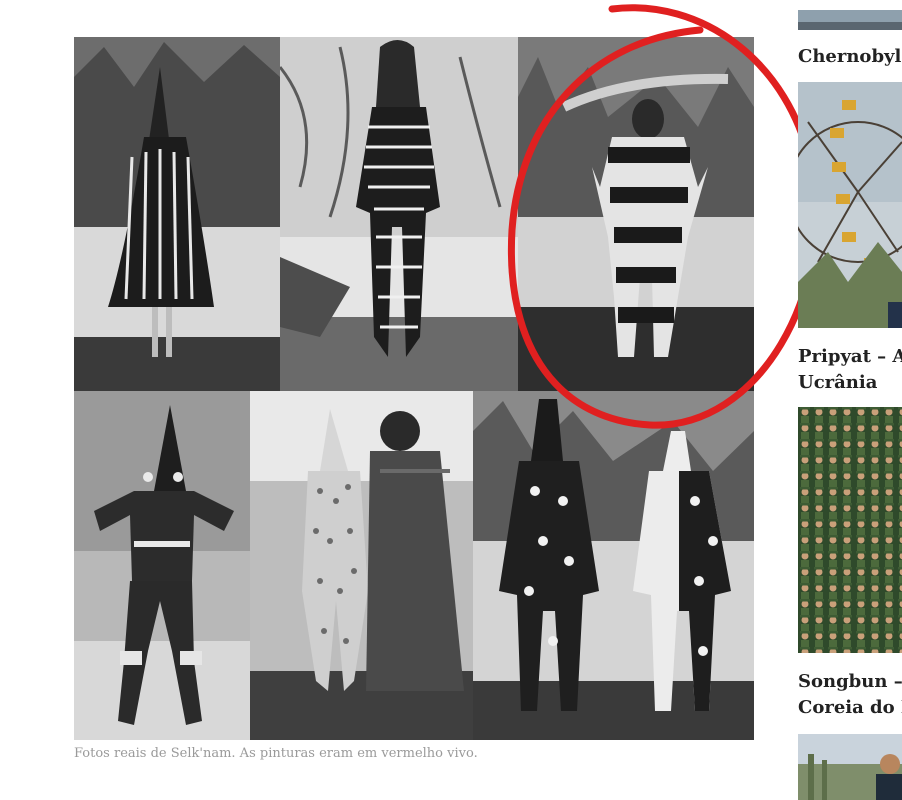 This screenshot has height=800, width=902. What do you see at coordinates (850, 20) in the screenshot?
I see `article-thumb-chernobyl-top` at bounding box center [850, 20].